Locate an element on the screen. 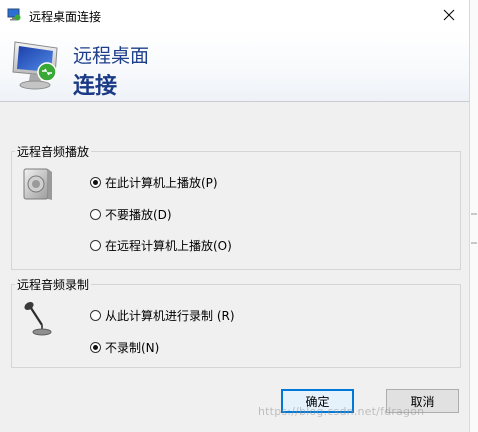 The image size is (478, 432). radio-label: 在此计算机上播放(P) is located at coordinates (161, 183).